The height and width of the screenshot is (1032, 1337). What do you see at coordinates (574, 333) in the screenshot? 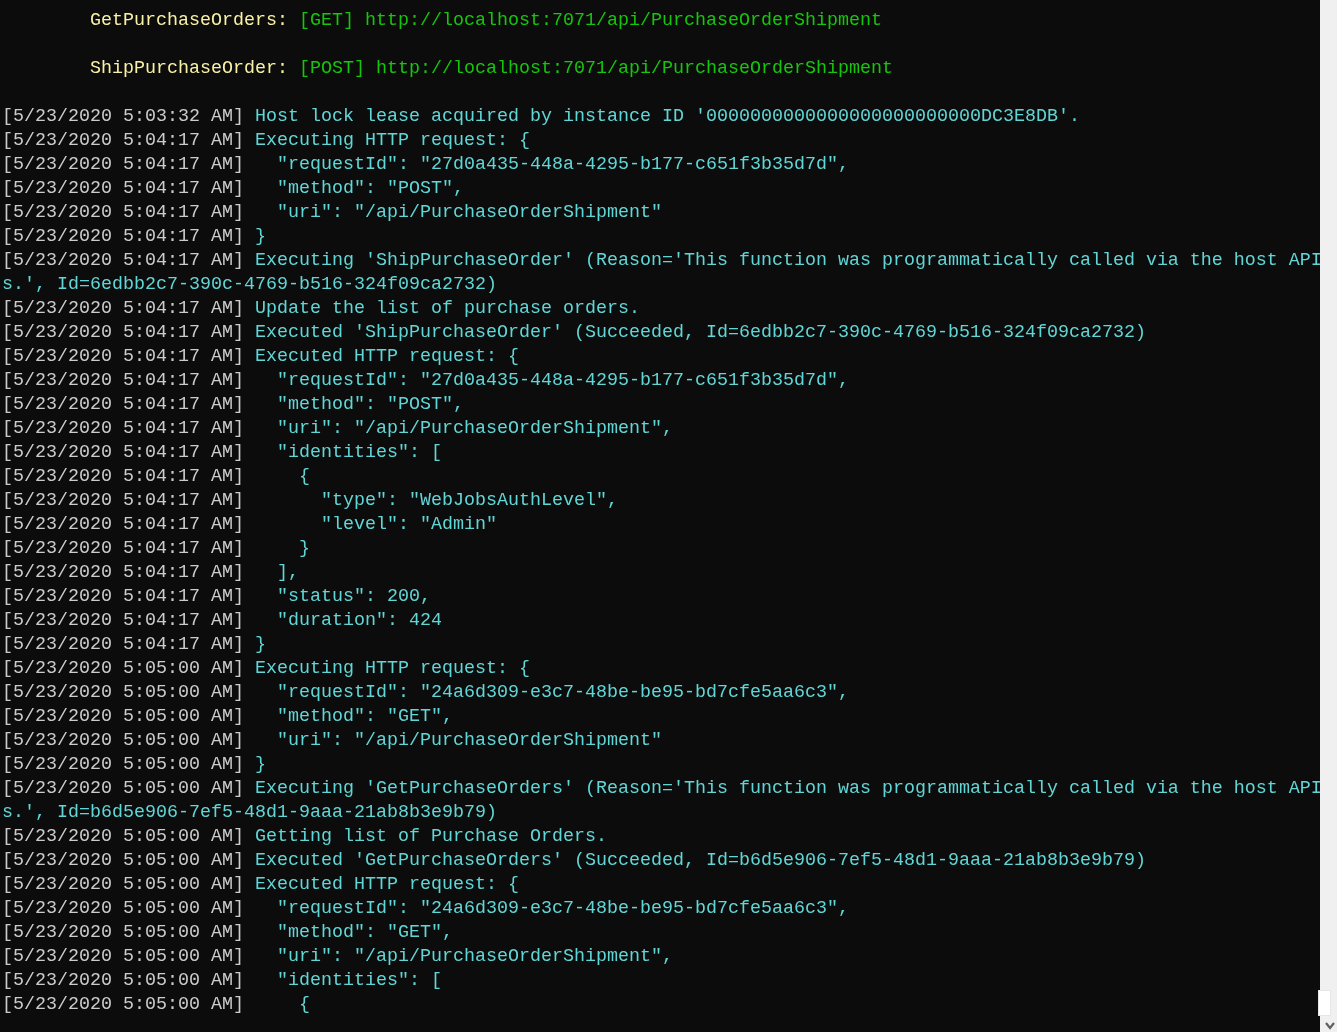
I see `log-line: [5/23/2020 5:04:17 AM] Executed 'ShipPurchaseOrder' (Succeeded, Id=6edbb2c7-390c-4769-b516-324f09ca2732)` at bounding box center [574, 333].